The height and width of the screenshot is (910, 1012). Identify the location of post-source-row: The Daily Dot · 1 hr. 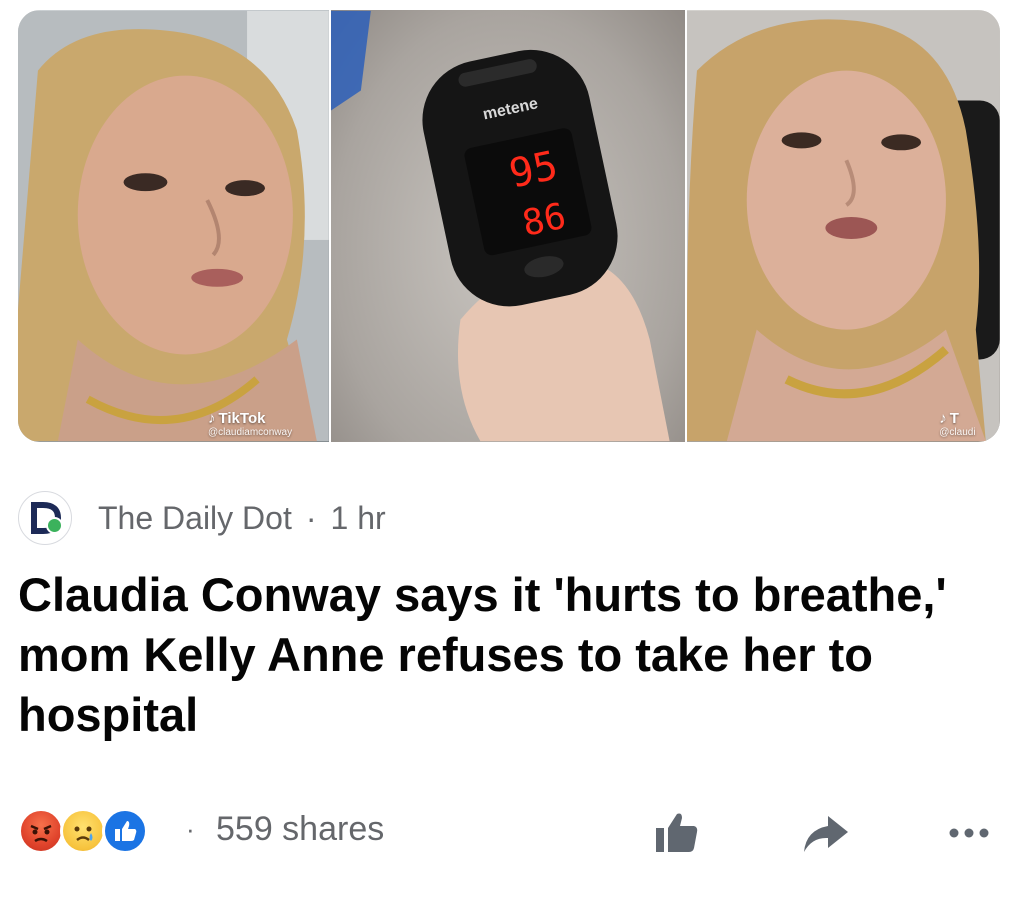
(202, 518).